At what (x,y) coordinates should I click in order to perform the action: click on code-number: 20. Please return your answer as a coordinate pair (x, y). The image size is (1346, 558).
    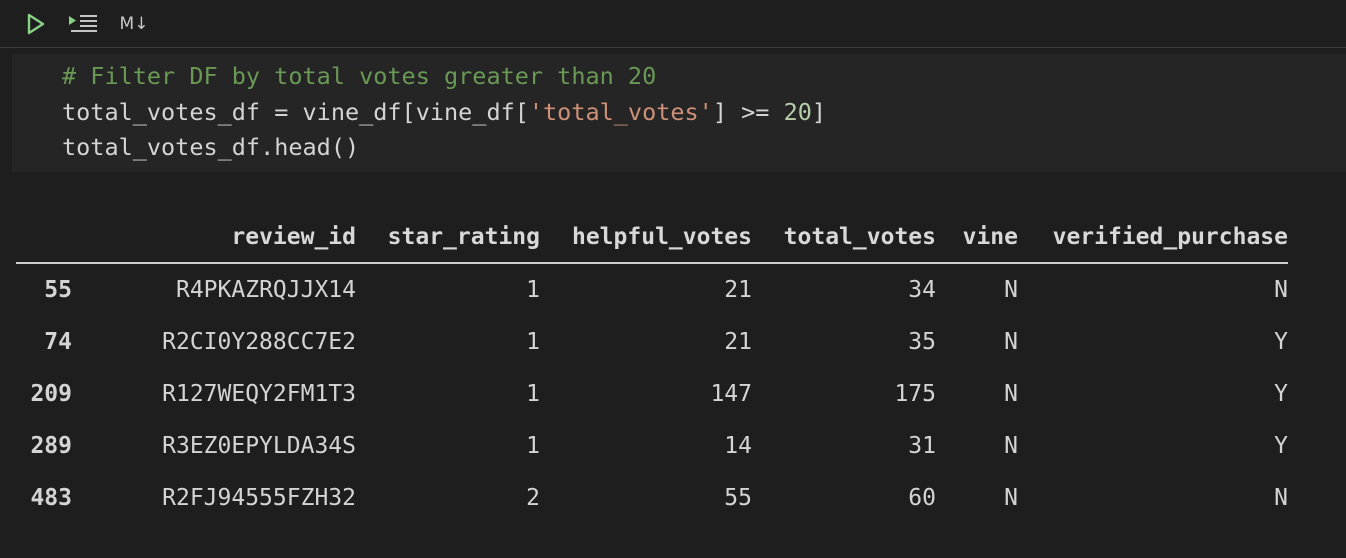
    Looking at the image, I should click on (797, 112).